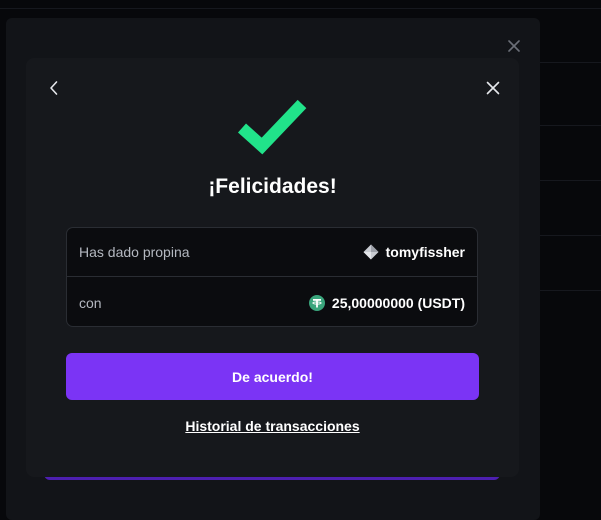  What do you see at coordinates (425, 252) in the screenshot?
I see `recipient-username: tomyfissher` at bounding box center [425, 252].